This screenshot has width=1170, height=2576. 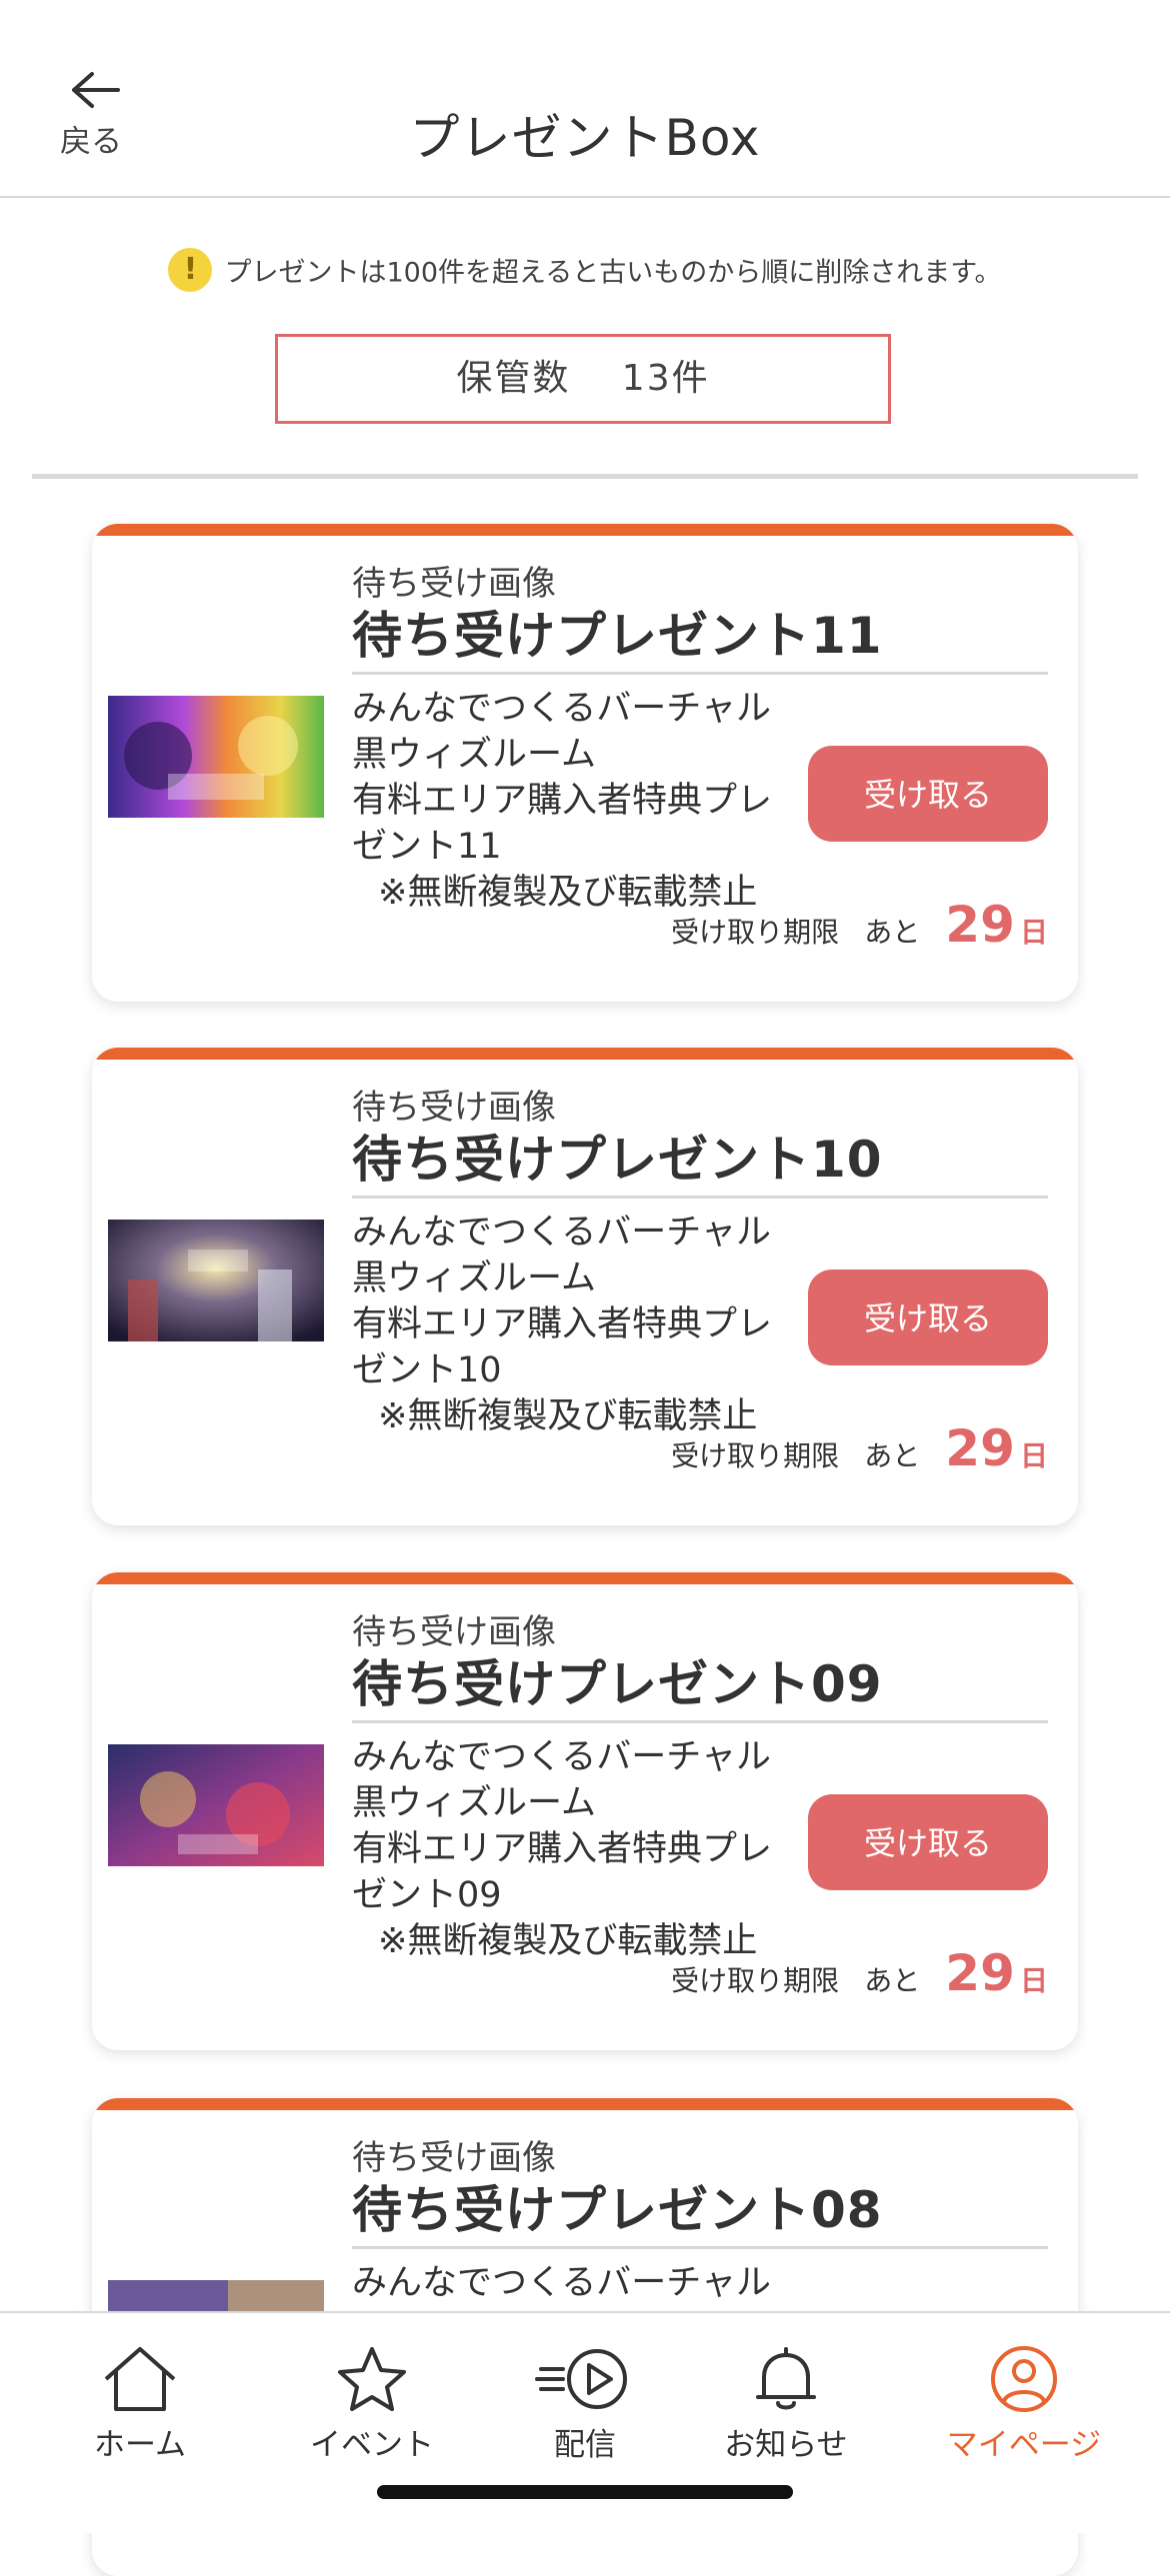 I want to click on deletion-notice: ! プレゼントは100件を超えると古いものから順に削除されます。, so click(x=585, y=270).